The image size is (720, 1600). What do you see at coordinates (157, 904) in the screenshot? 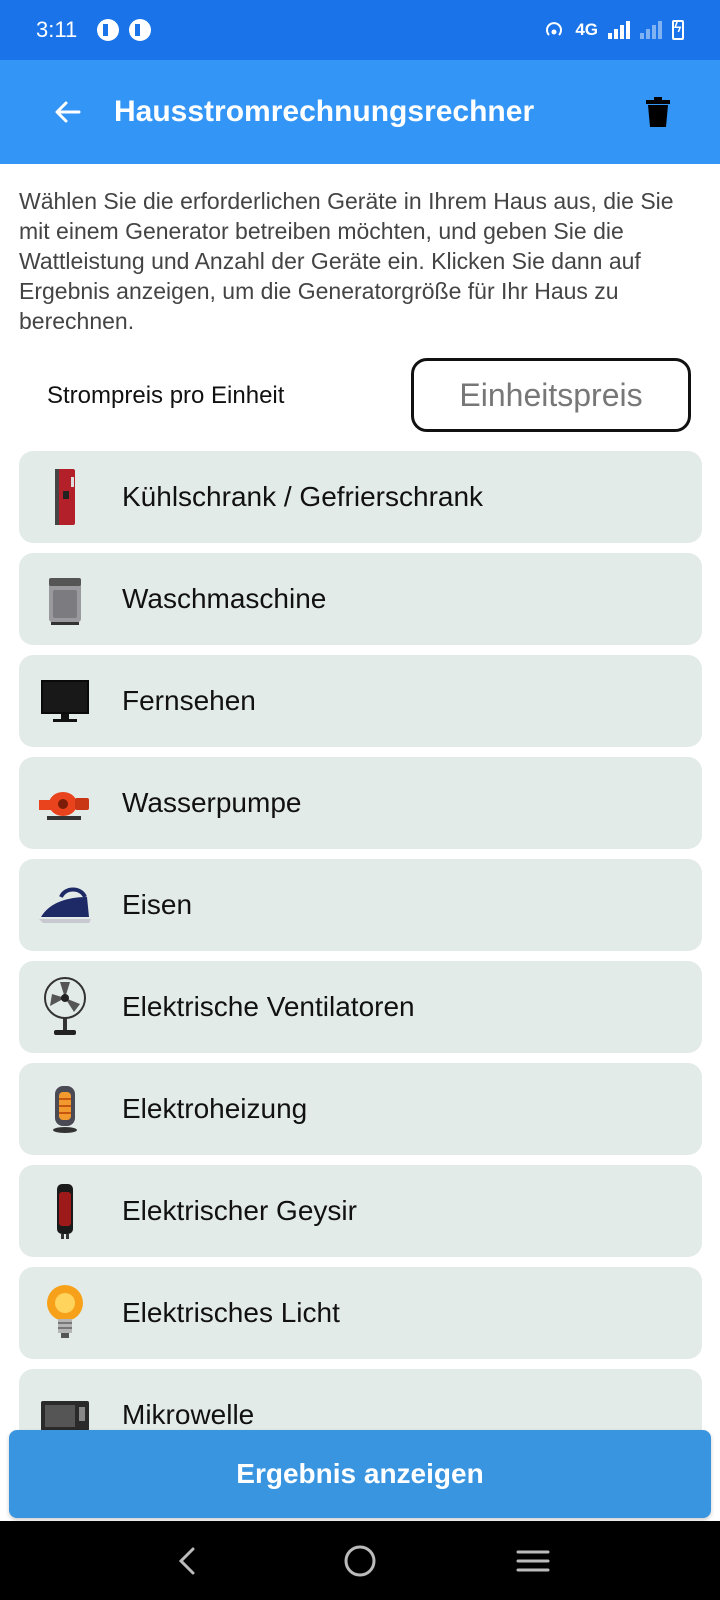
I see `list-item-label: Eisen` at bounding box center [157, 904].